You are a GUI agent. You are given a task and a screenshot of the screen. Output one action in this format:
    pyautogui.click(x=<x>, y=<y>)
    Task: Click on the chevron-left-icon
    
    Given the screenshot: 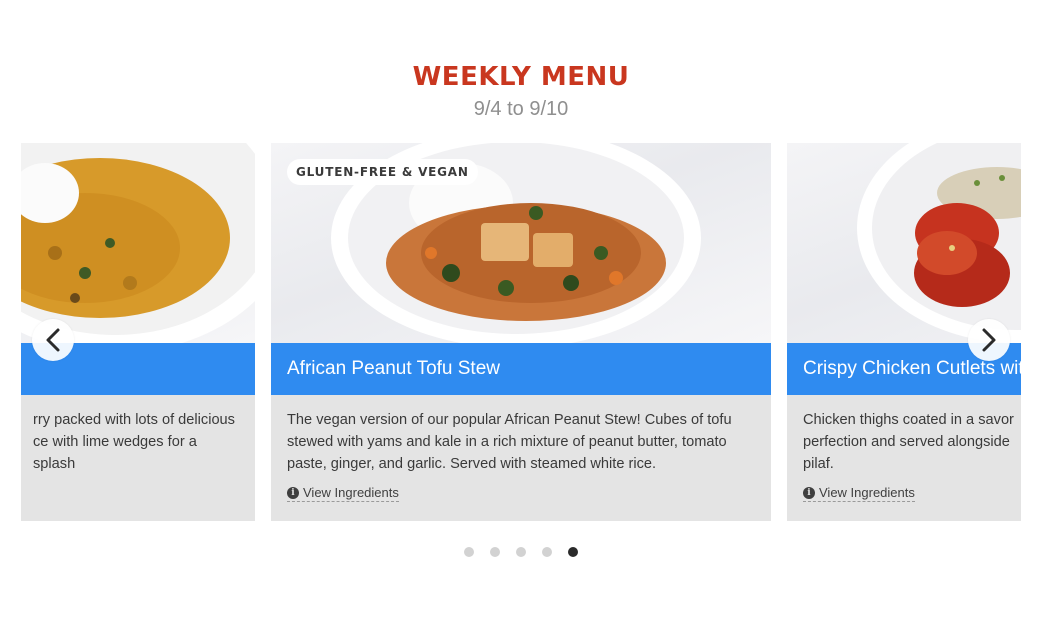 What is the action you would take?
    pyautogui.click(x=53, y=340)
    